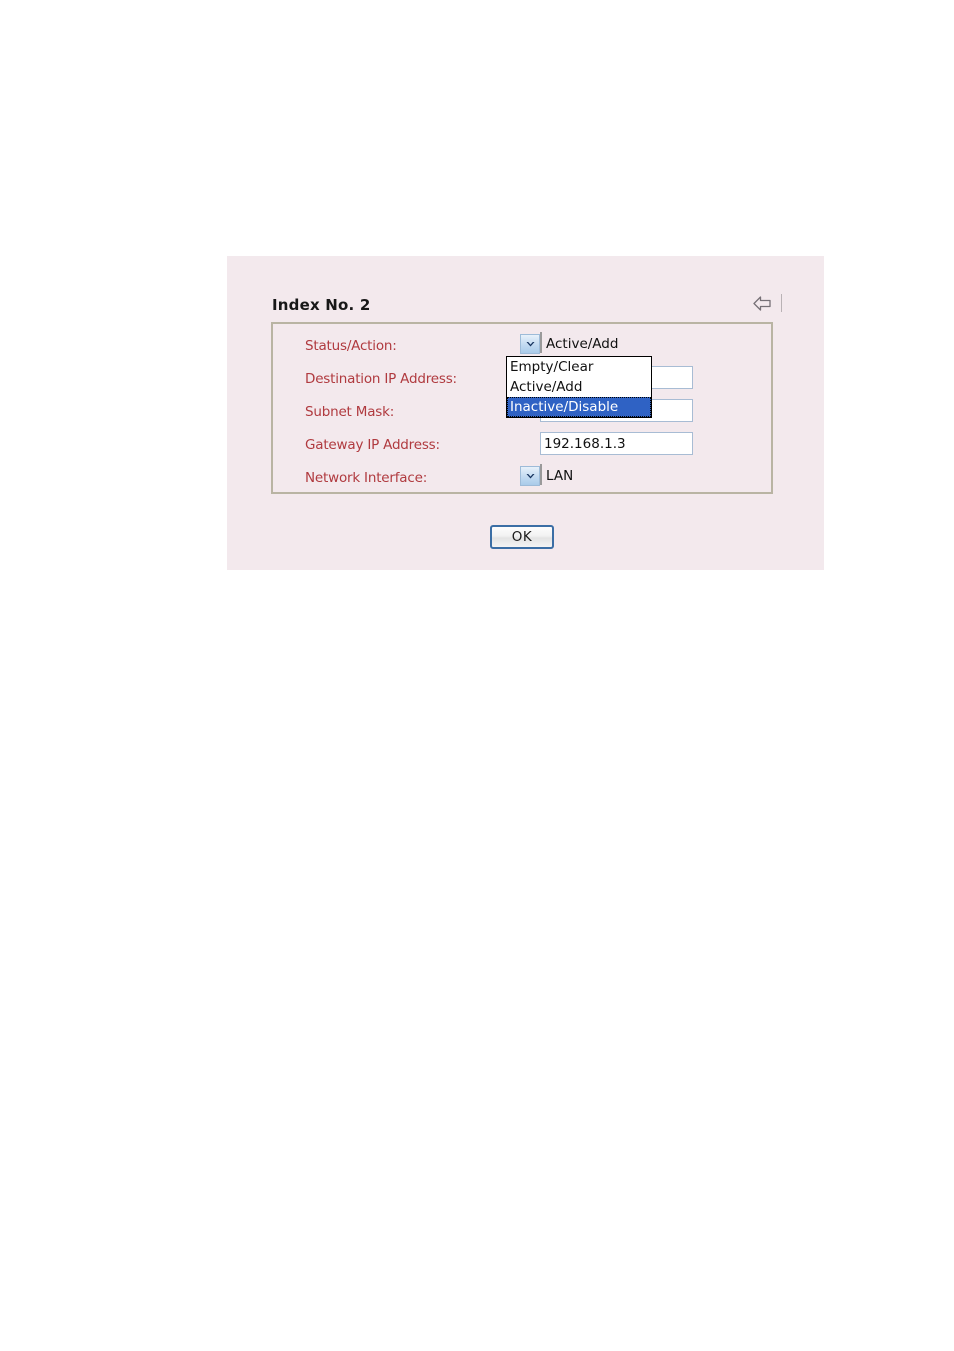 The height and width of the screenshot is (1351, 954). Describe the element at coordinates (381, 379) in the screenshot. I see `label-destination-ip: Destination IP Address:` at that location.